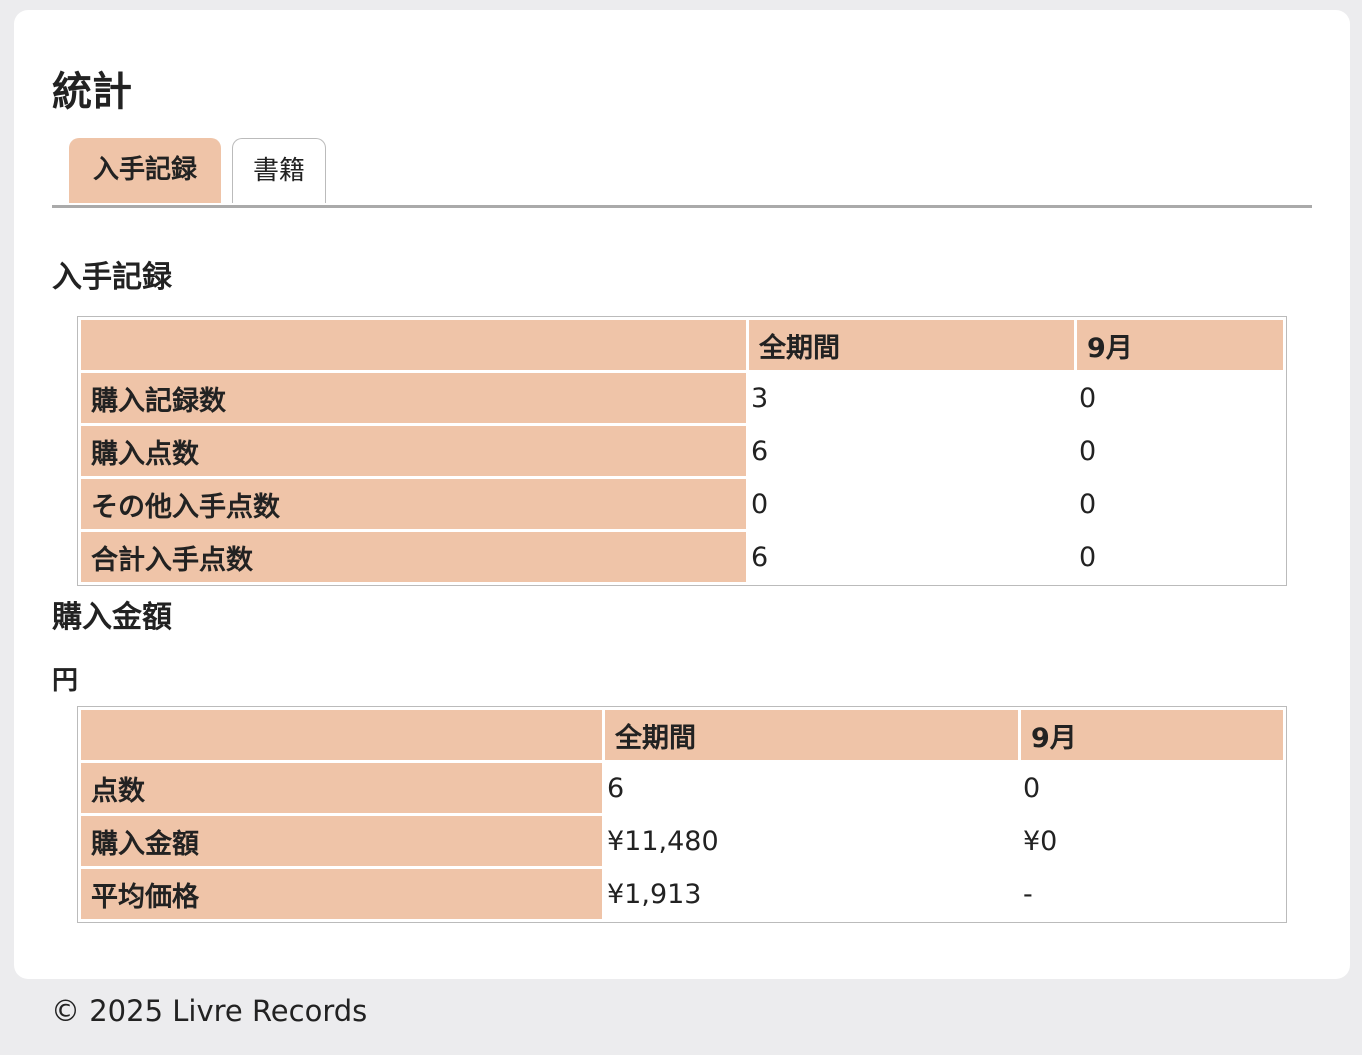  Describe the element at coordinates (341, 788) in the screenshot. I see `row-label: 点数` at that location.